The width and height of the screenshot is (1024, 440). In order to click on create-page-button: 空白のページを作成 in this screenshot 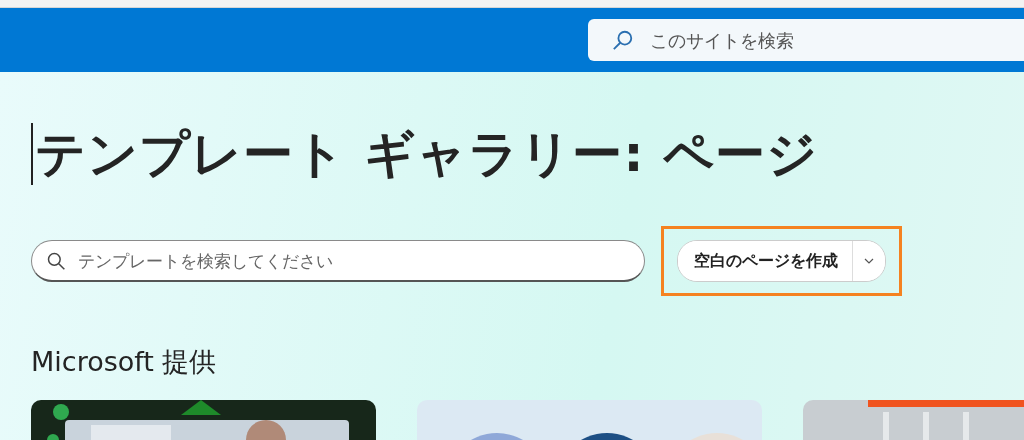, I will do `click(765, 261)`.